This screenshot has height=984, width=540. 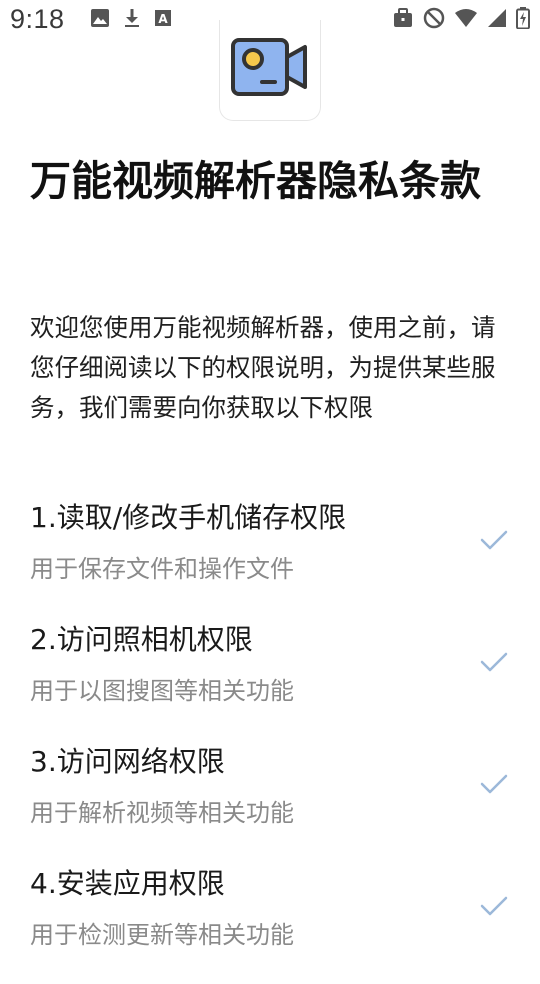 What do you see at coordinates (523, 20) in the screenshot?
I see `battery-icon` at bounding box center [523, 20].